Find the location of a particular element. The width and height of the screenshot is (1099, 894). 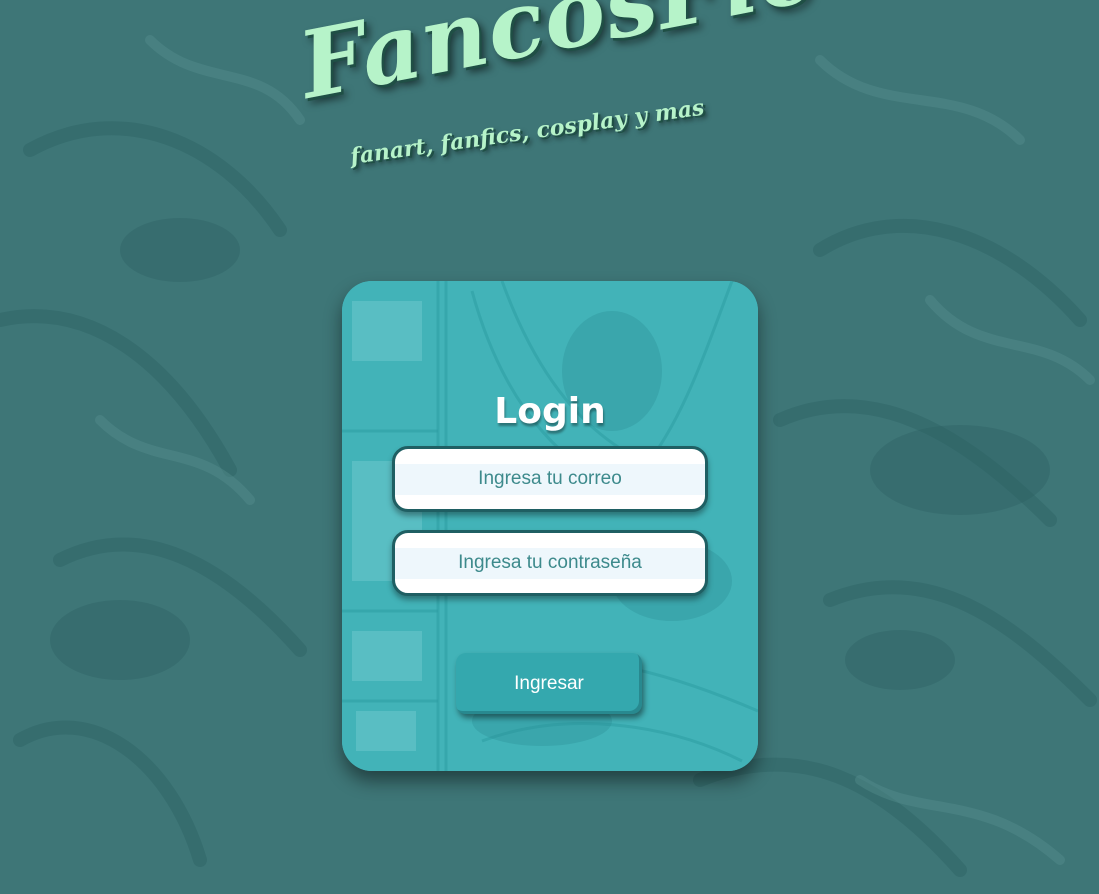

fancosfic-logo: FancosFic fanart, fanfics, cosplay y mas is located at coordinates (557, 110).